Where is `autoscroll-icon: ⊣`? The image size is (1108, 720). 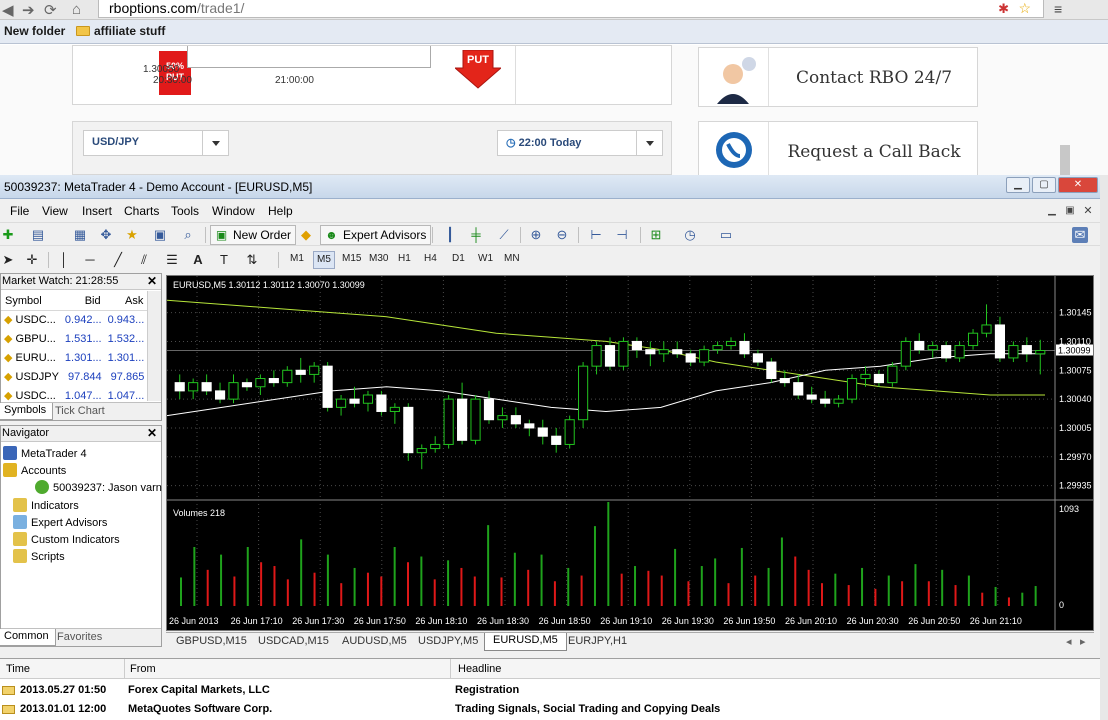
autoscroll-icon: ⊣ is located at coordinates (622, 235).